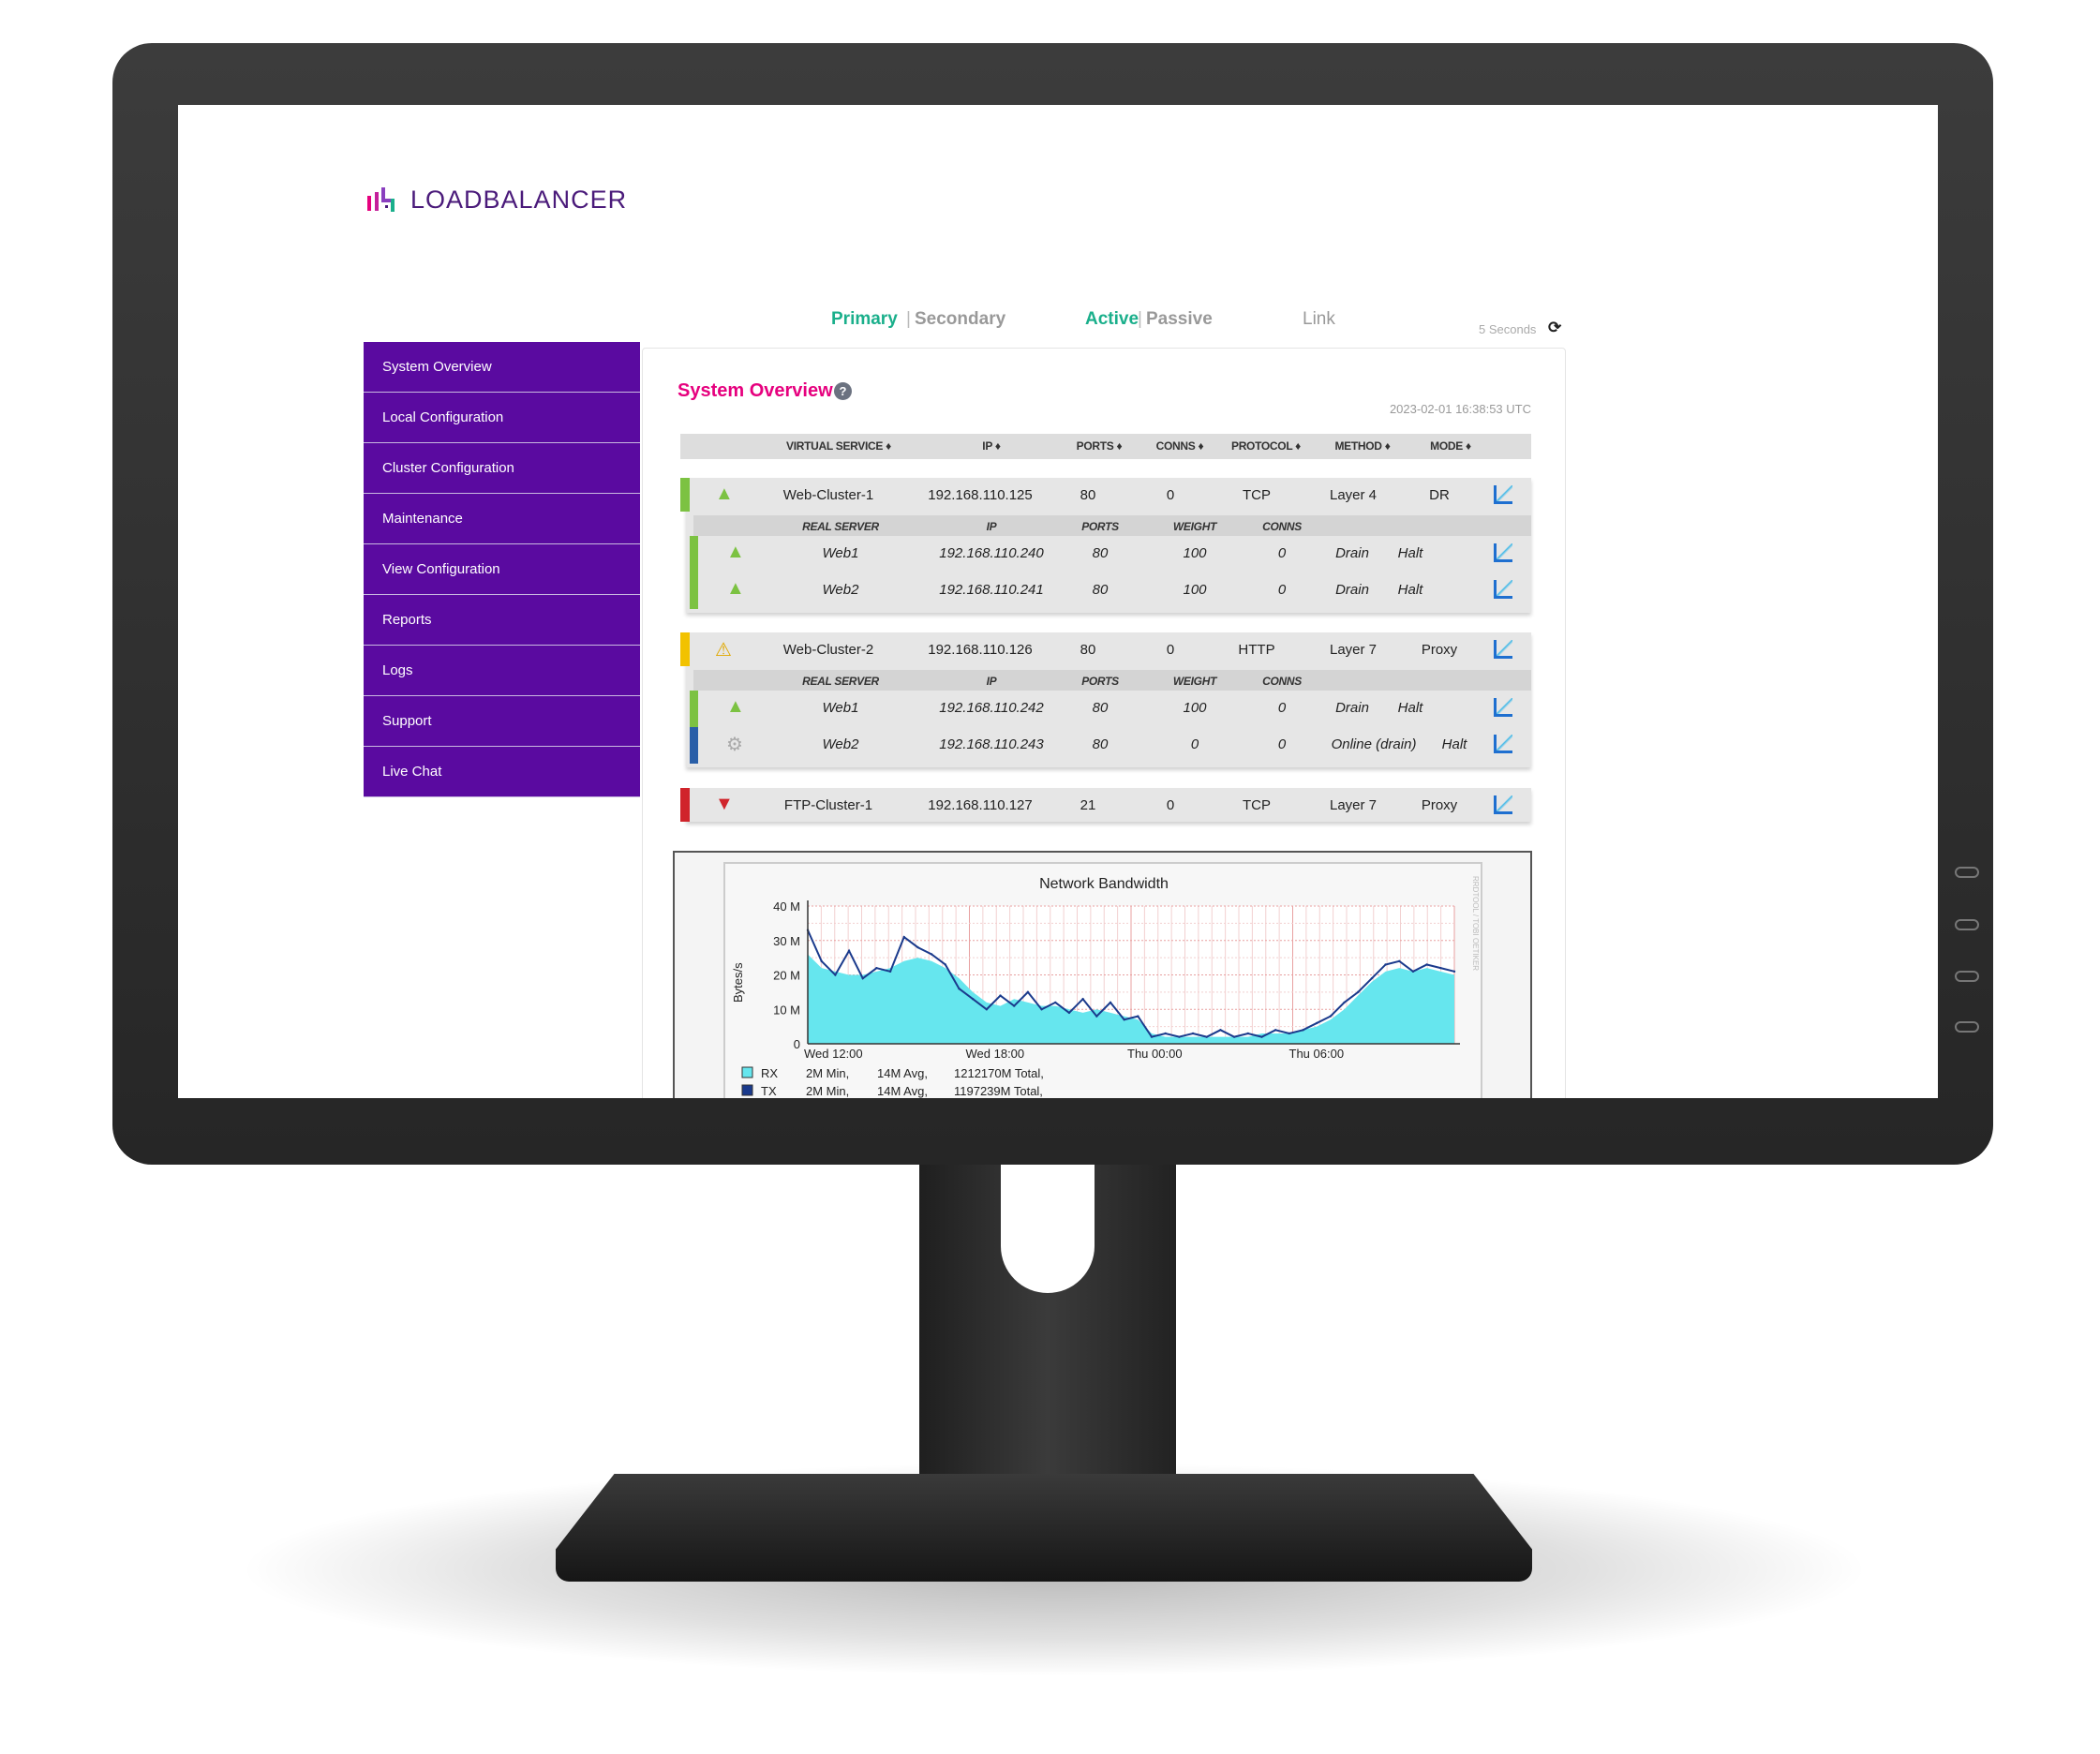 The width and height of the screenshot is (2100, 1754). What do you see at coordinates (1180, 446) in the screenshot?
I see `column-header: CONNS ♦` at bounding box center [1180, 446].